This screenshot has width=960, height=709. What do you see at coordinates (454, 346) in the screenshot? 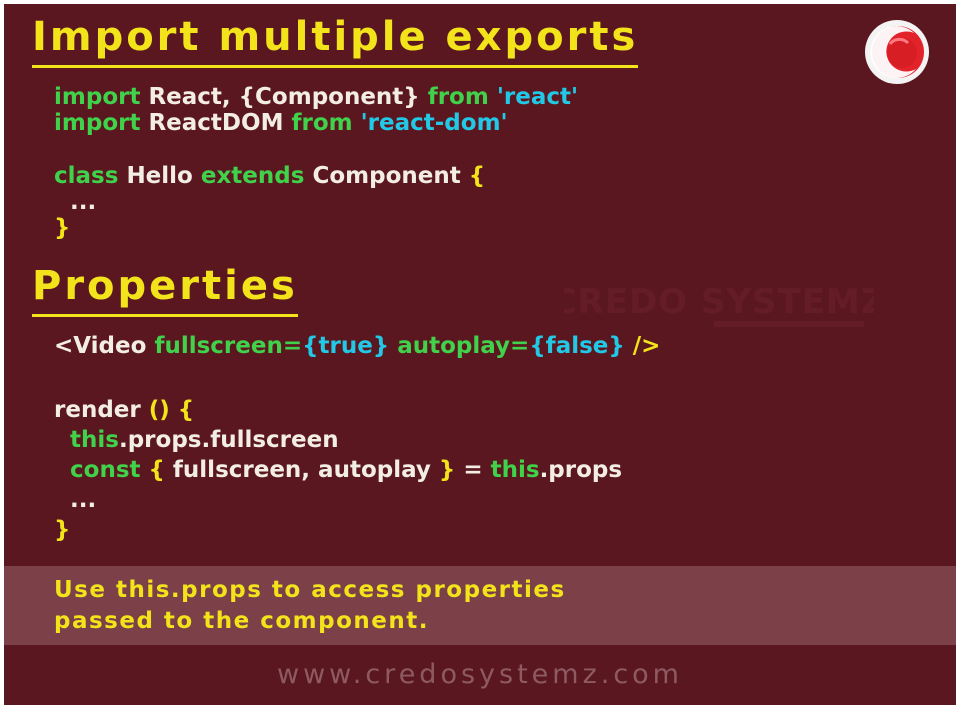
I see `code-token: autoplay` at bounding box center [454, 346].